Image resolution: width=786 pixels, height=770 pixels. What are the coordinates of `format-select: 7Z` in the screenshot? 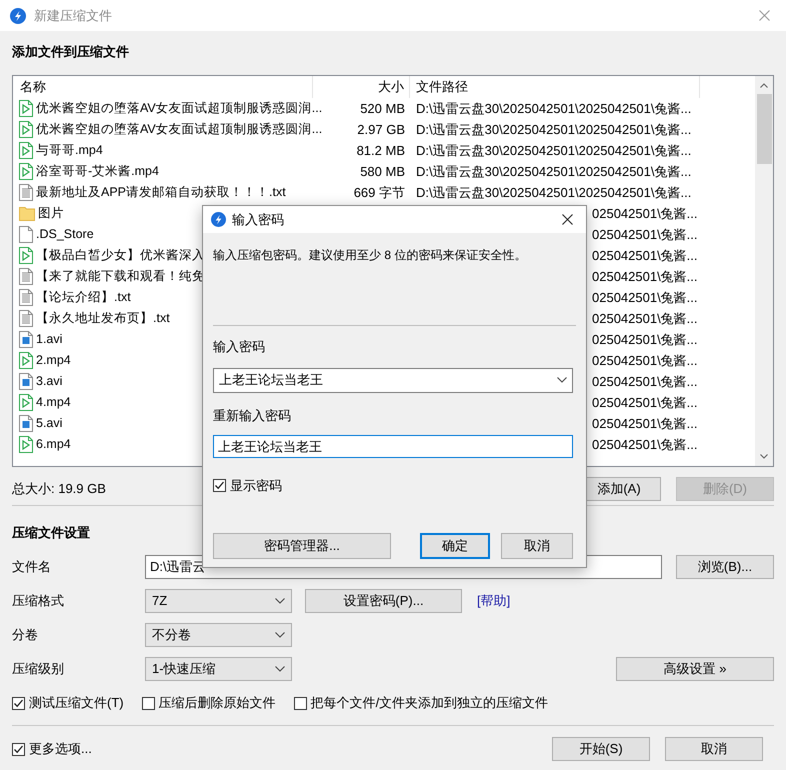 It's located at (218, 601).